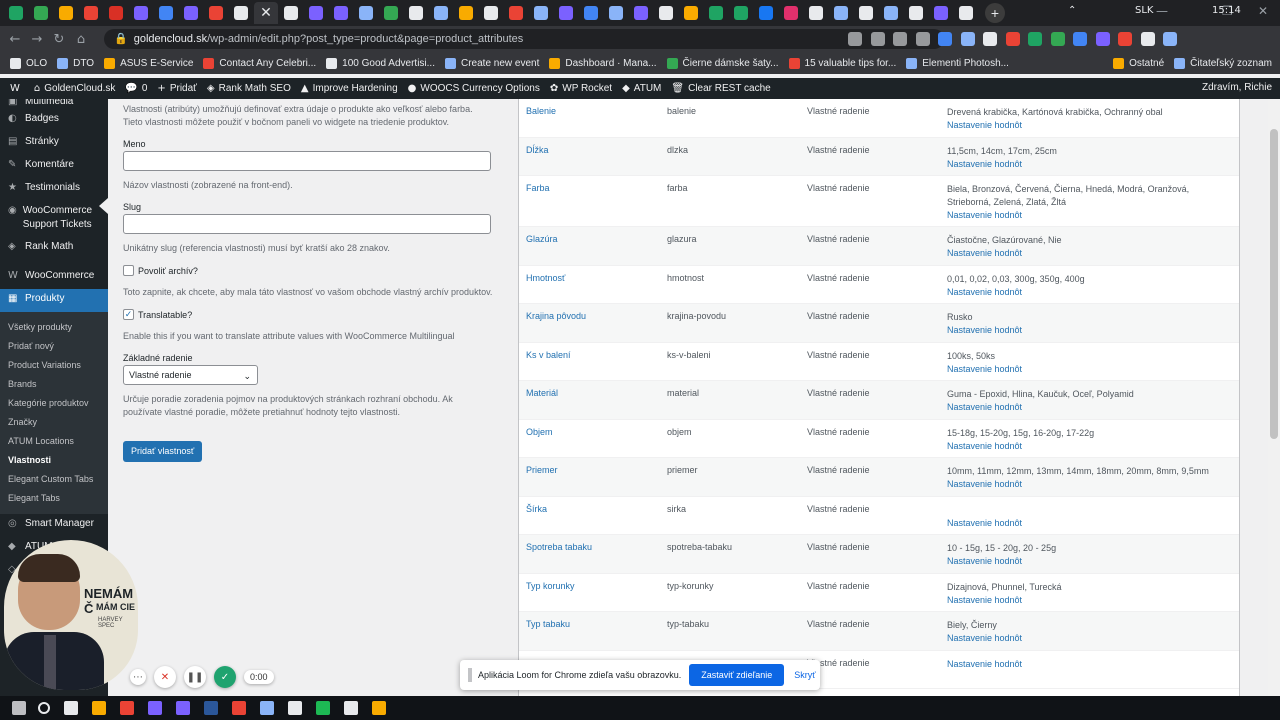  I want to click on pause-icon: ❚❚, so click(195, 677).